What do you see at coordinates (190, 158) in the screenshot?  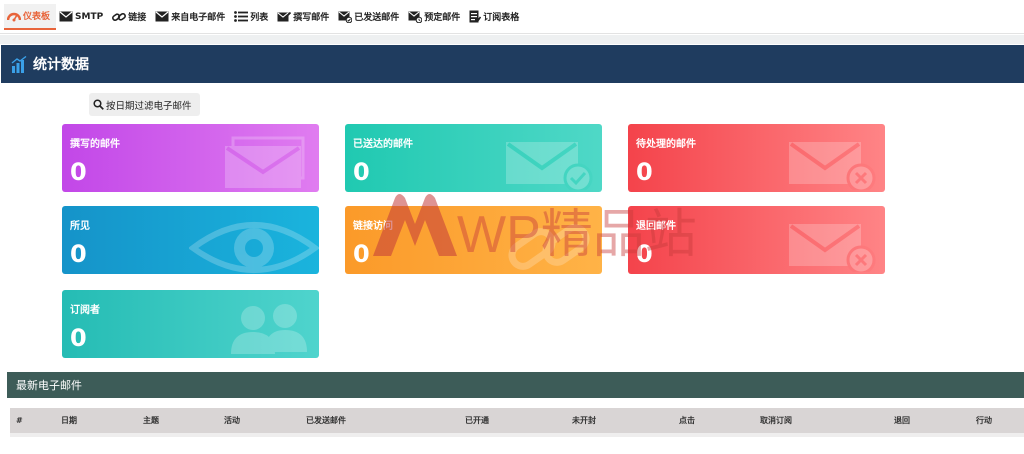 I see `card-composed-emails: 撰写的邮件 0` at bounding box center [190, 158].